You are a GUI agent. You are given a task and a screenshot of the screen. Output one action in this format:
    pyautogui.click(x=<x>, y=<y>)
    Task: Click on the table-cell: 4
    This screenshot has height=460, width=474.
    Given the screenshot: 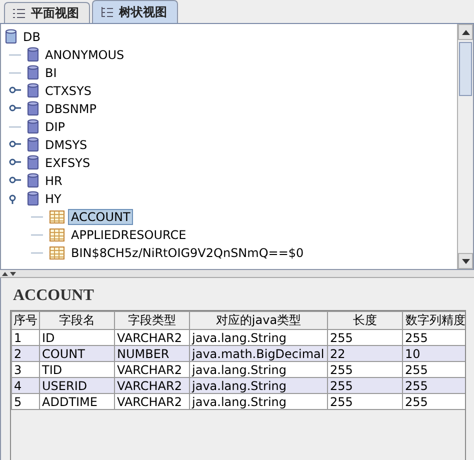 What is the action you would take?
    pyautogui.click(x=26, y=386)
    